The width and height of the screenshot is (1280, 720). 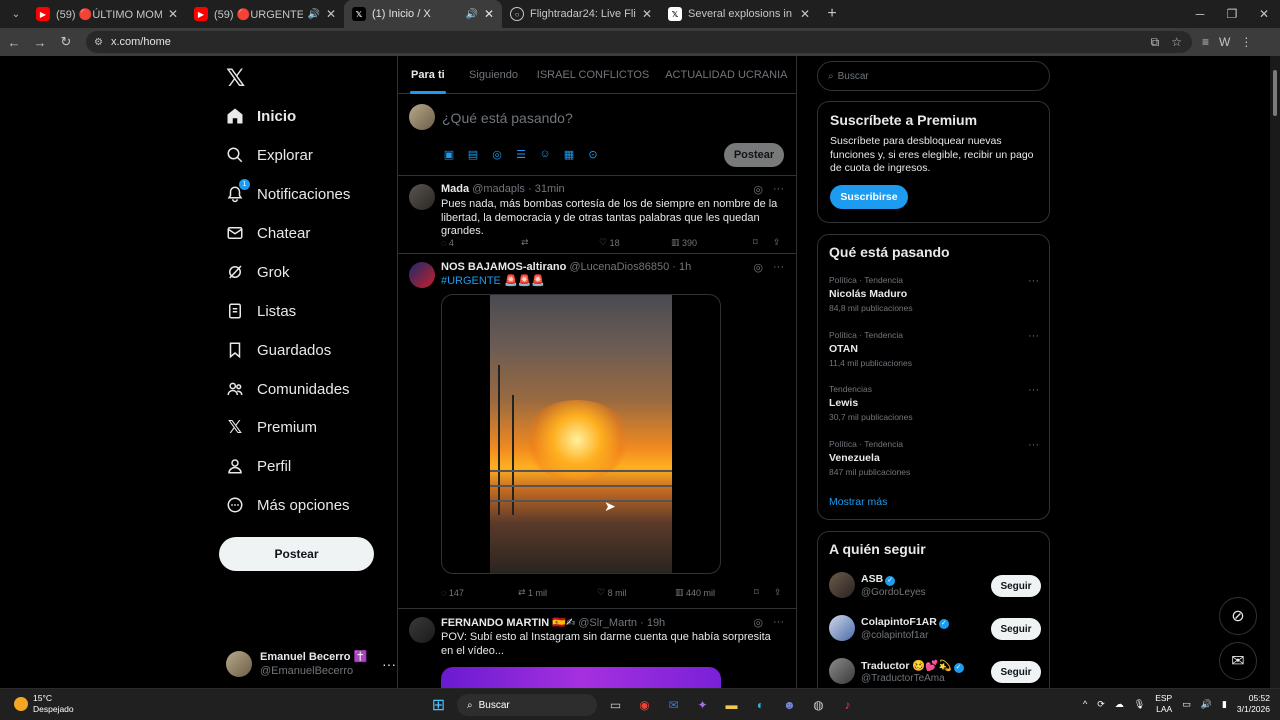 What do you see at coordinates (702, 705) in the screenshot?
I see `copilot-icon: ✦` at bounding box center [702, 705].